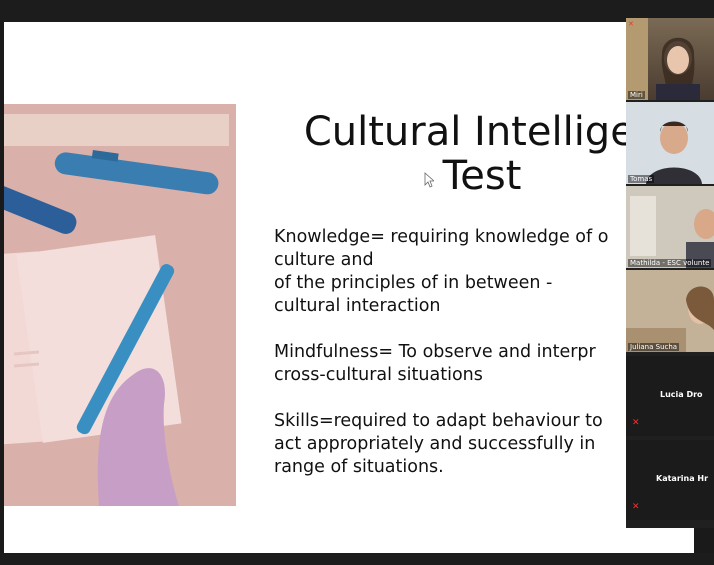 The image size is (714, 565). What do you see at coordinates (357, 11) in the screenshot?
I see `window-top-bar` at bounding box center [357, 11].